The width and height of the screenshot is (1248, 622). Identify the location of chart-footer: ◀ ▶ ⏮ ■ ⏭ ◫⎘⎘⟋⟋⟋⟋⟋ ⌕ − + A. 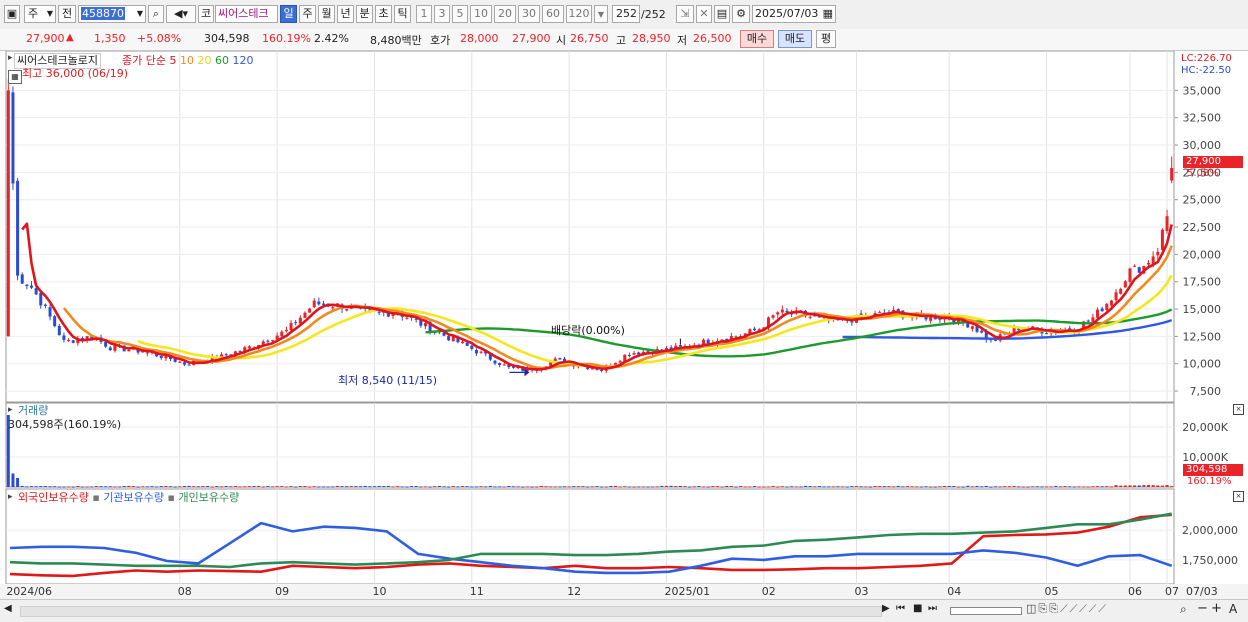
(624, 610).